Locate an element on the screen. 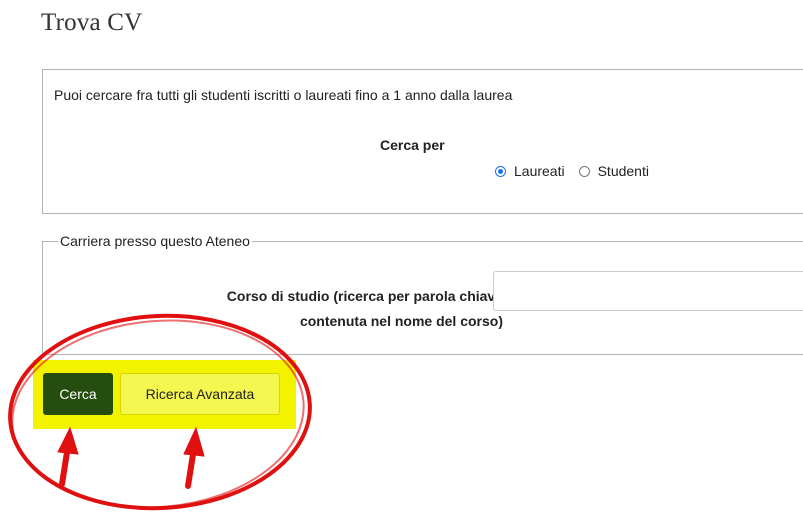  radio-studenti is located at coordinates (584, 171).